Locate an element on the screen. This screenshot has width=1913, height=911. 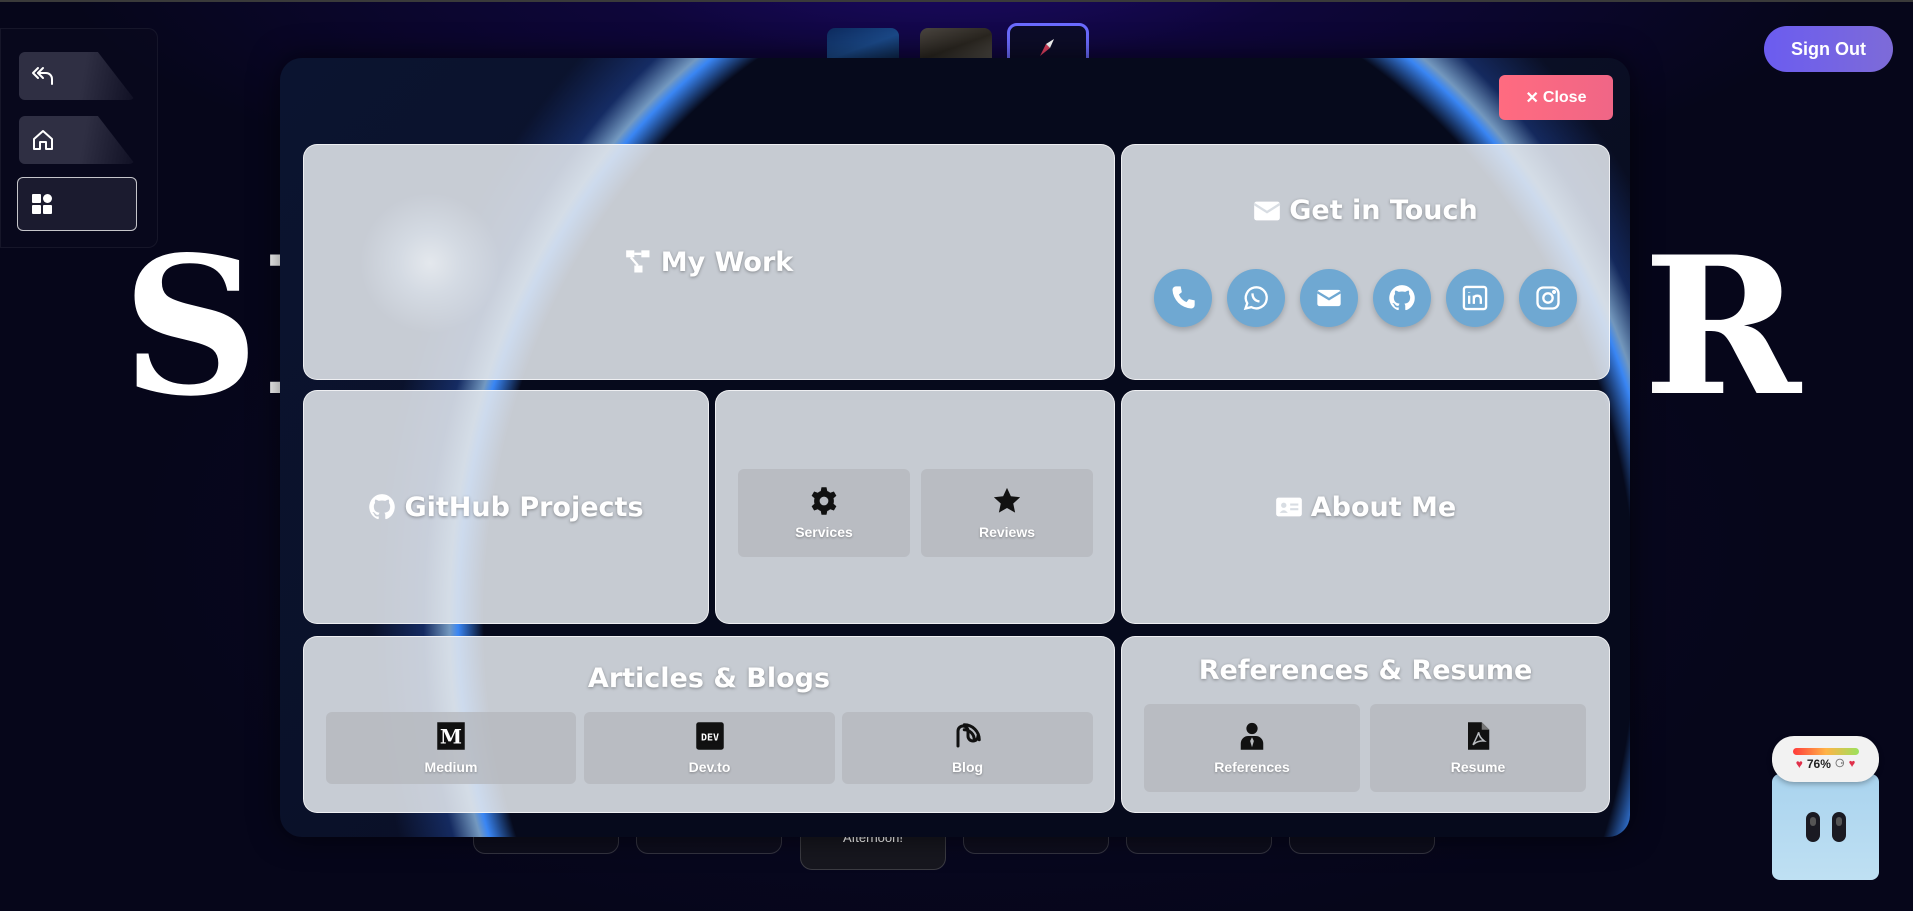
heart-icon: ♥ is located at coordinates (1799, 763).